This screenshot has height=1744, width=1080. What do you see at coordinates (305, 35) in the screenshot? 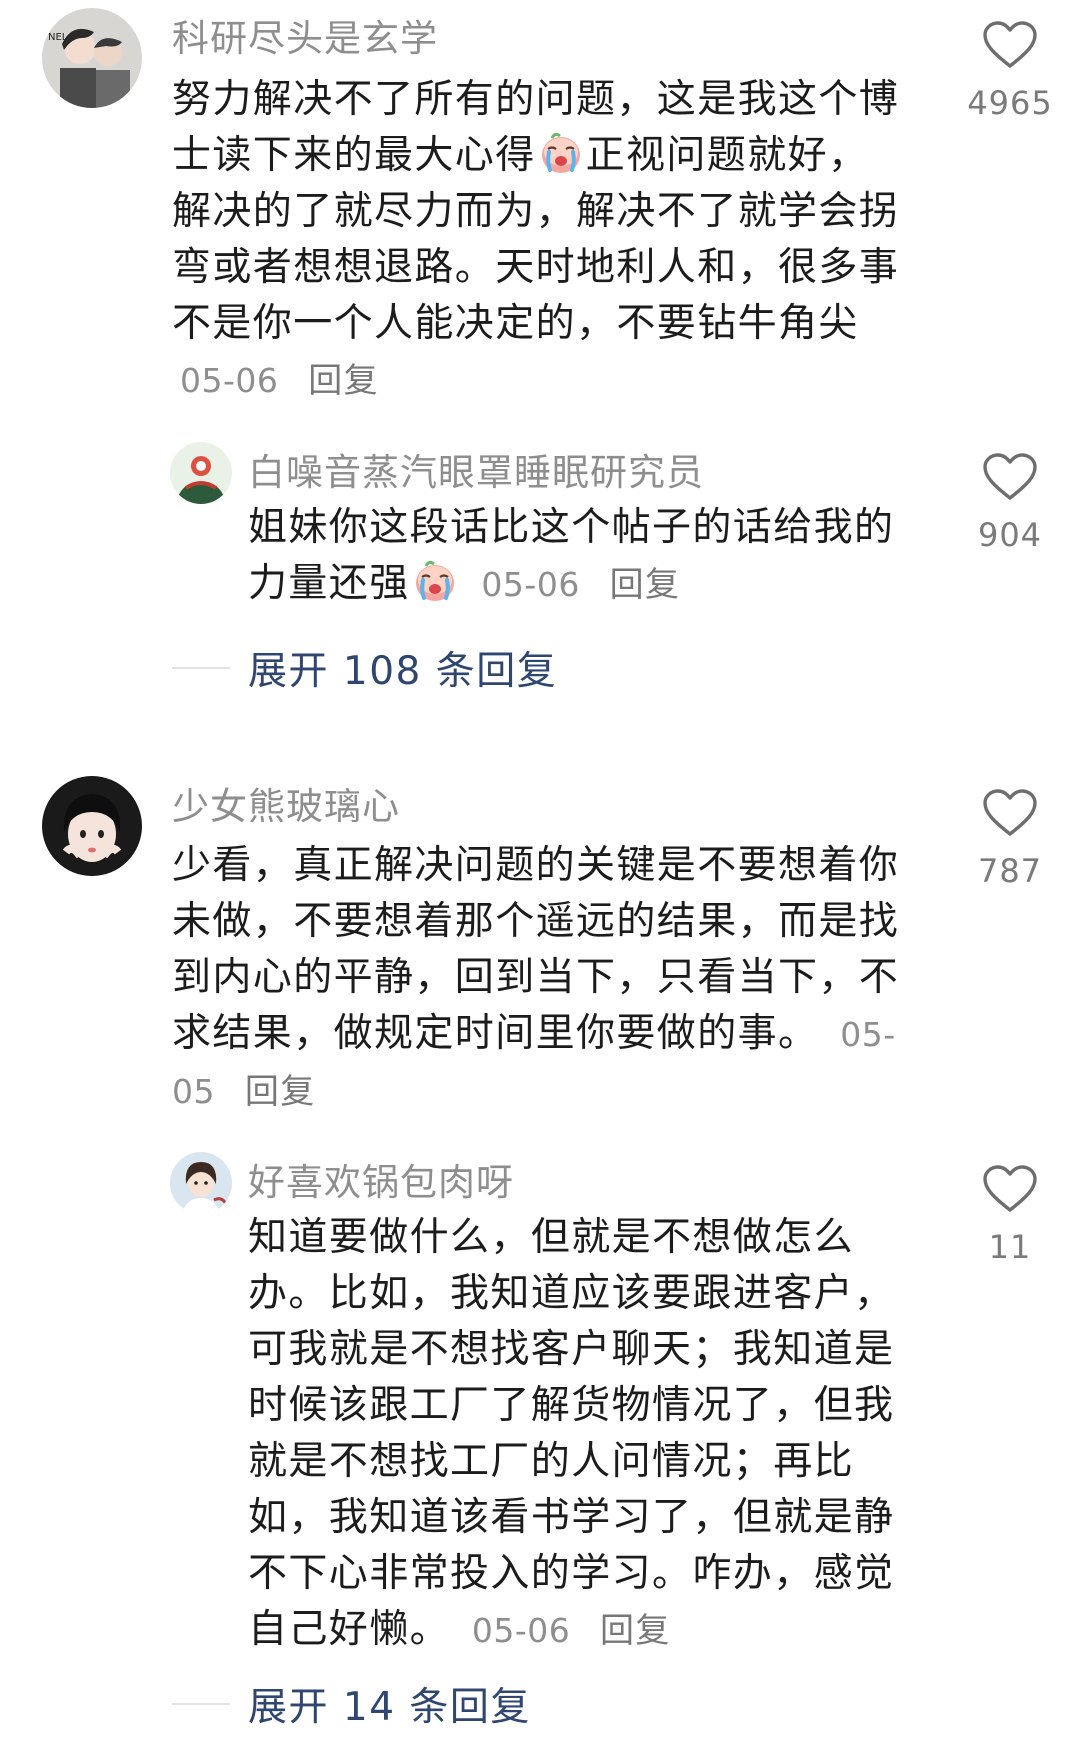
I see `username: 科研尽头是玄学` at bounding box center [305, 35].